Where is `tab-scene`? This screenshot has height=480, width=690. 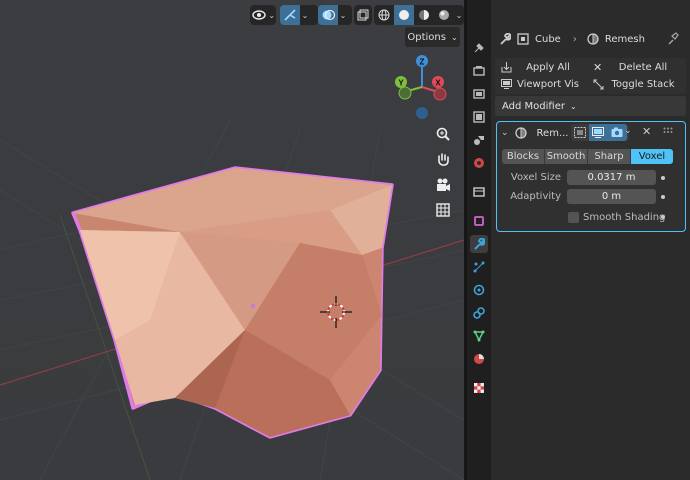
tab-scene is located at coordinates (479, 140).